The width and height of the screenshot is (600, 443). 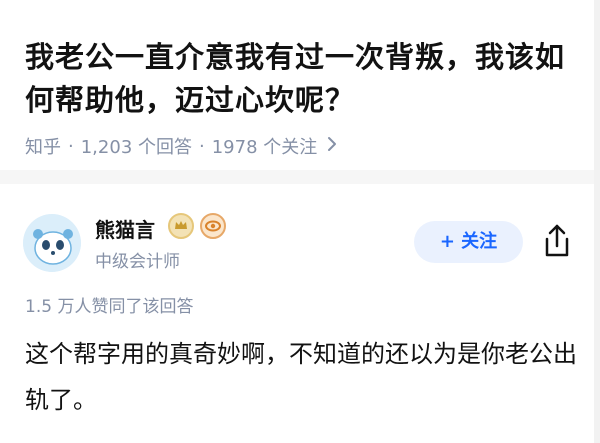 I want to click on section-divider, so click(x=300, y=177).